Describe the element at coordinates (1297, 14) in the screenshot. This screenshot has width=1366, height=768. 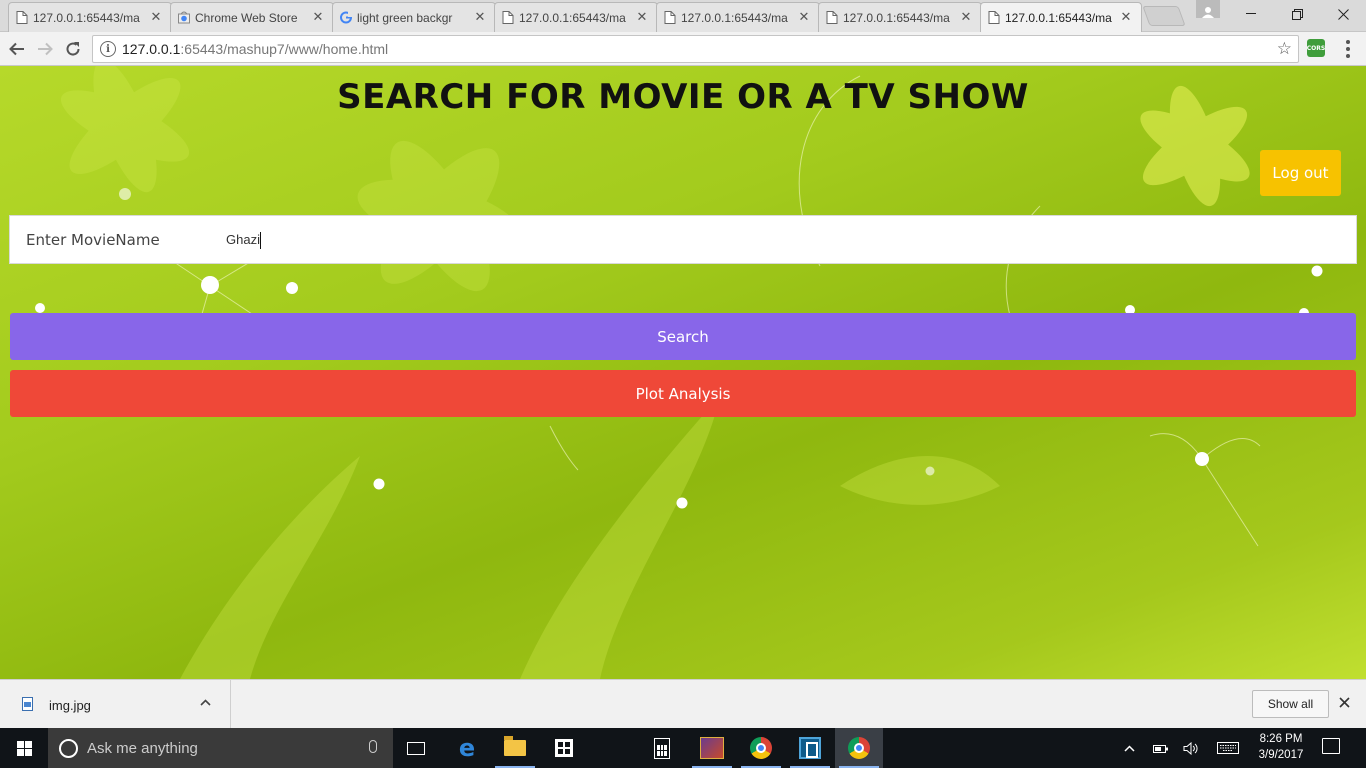
I see `restore-button` at that location.